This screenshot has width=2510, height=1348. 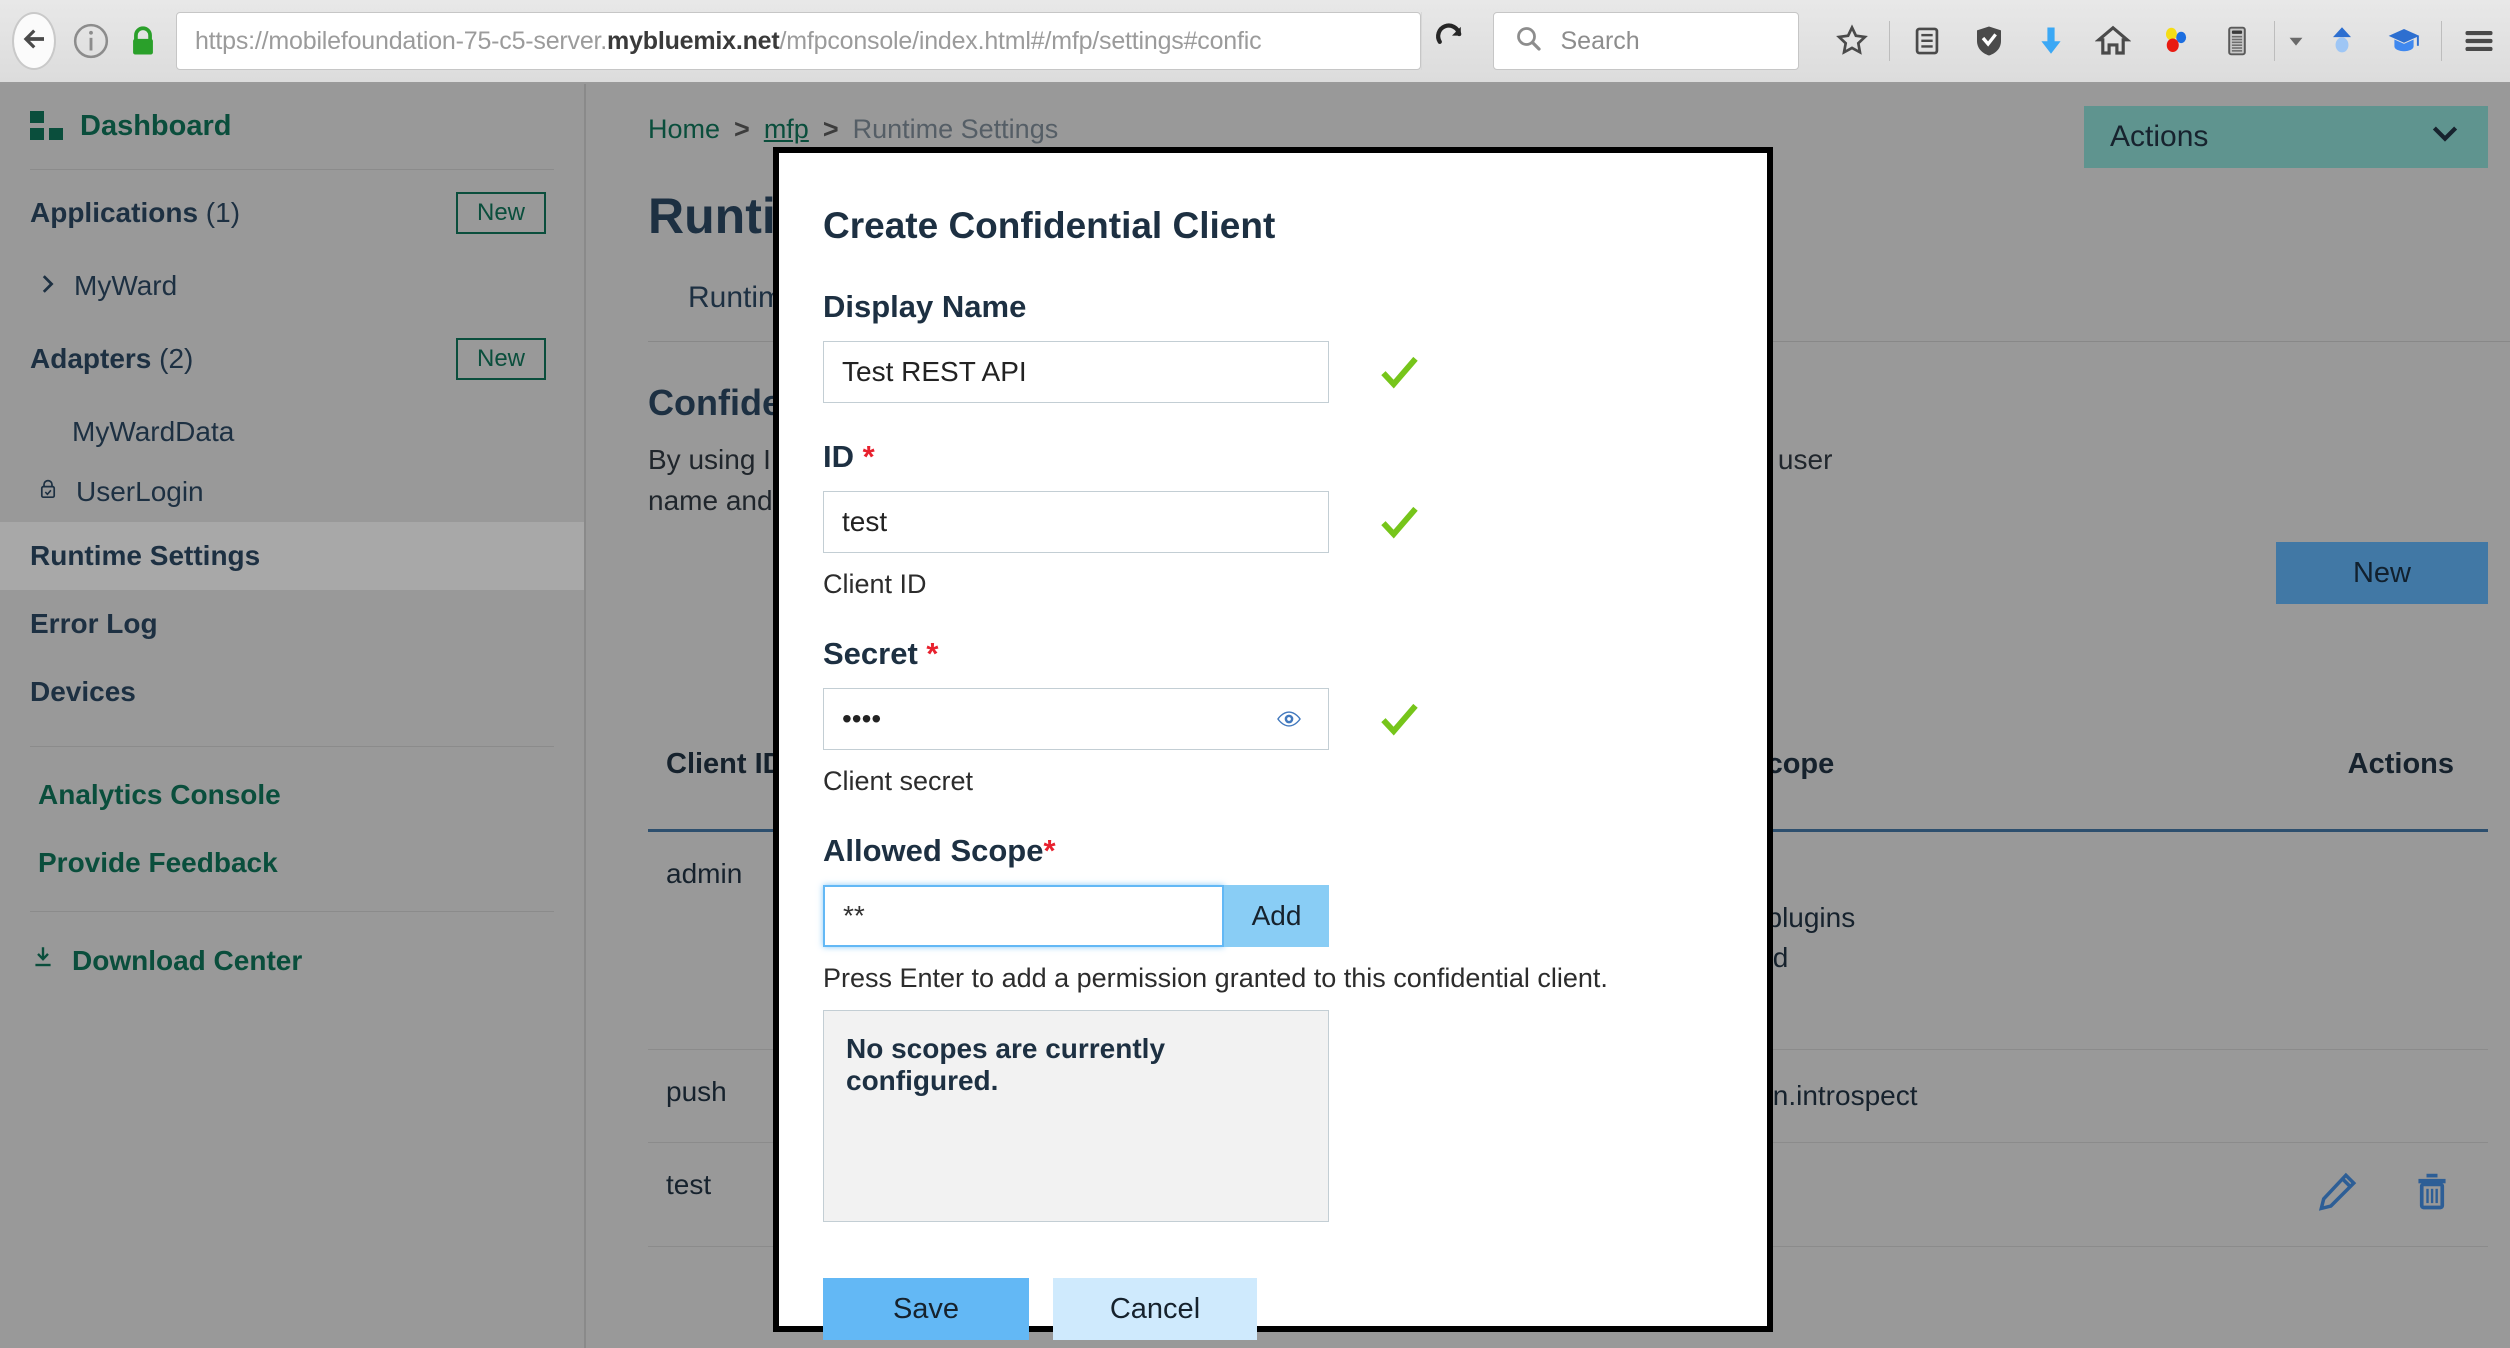 I want to click on add-scope-button: Add, so click(x=1276, y=916).